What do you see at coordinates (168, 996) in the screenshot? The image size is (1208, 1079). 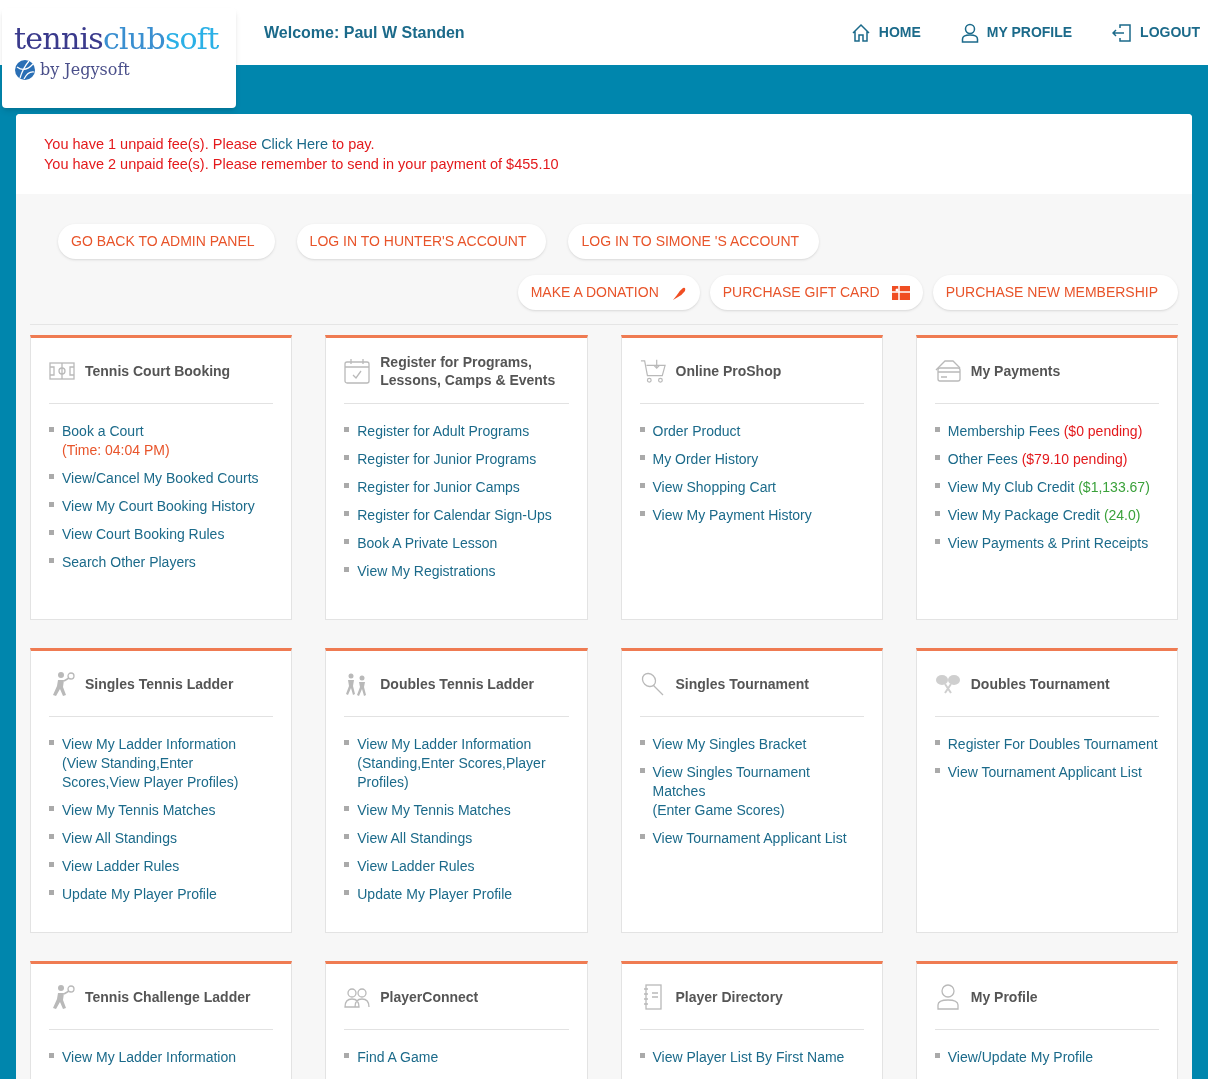 I see `card-title: Tennis Challenge Ladder` at bounding box center [168, 996].